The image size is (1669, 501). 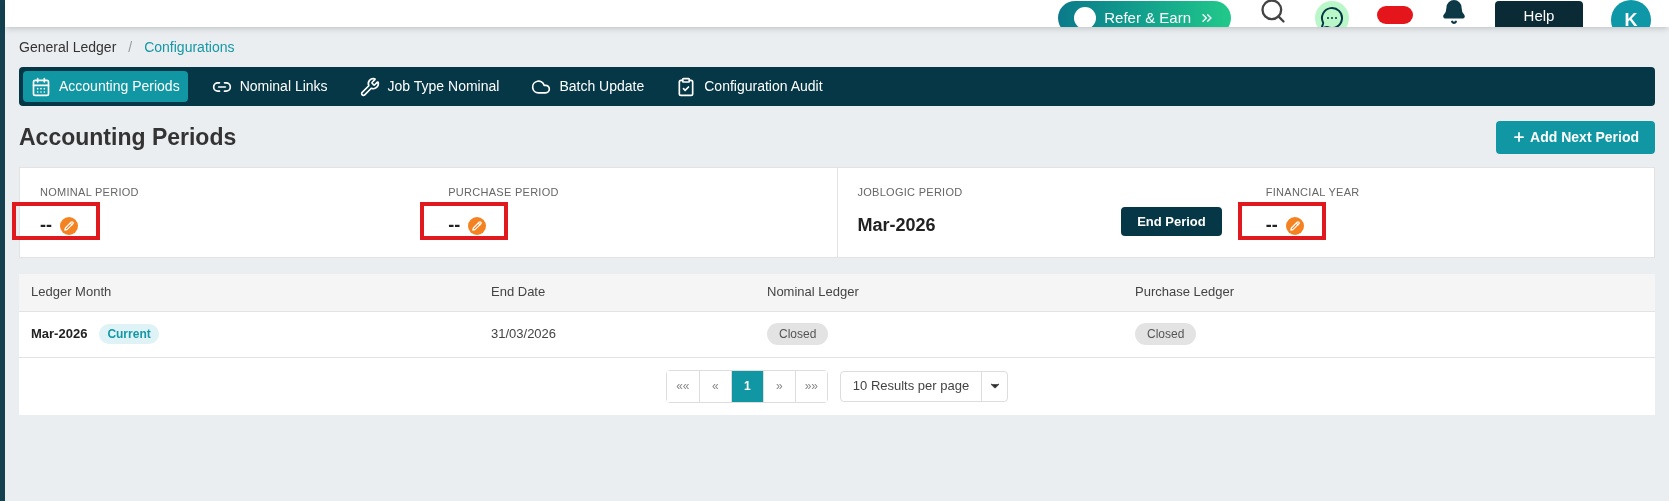 I want to click on plus-icon, so click(x=1519, y=137).